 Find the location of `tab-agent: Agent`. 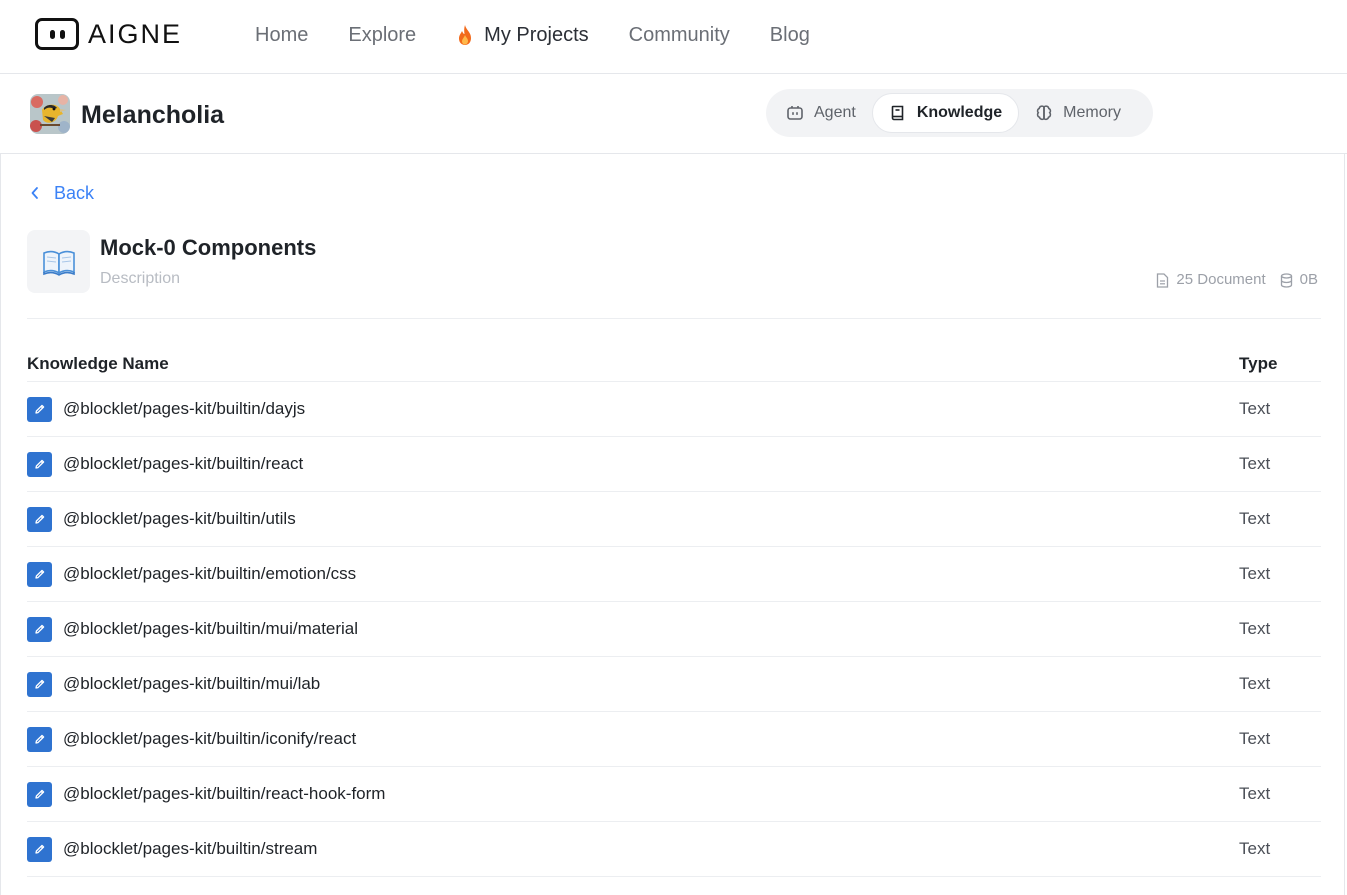

tab-agent: Agent is located at coordinates (821, 113).